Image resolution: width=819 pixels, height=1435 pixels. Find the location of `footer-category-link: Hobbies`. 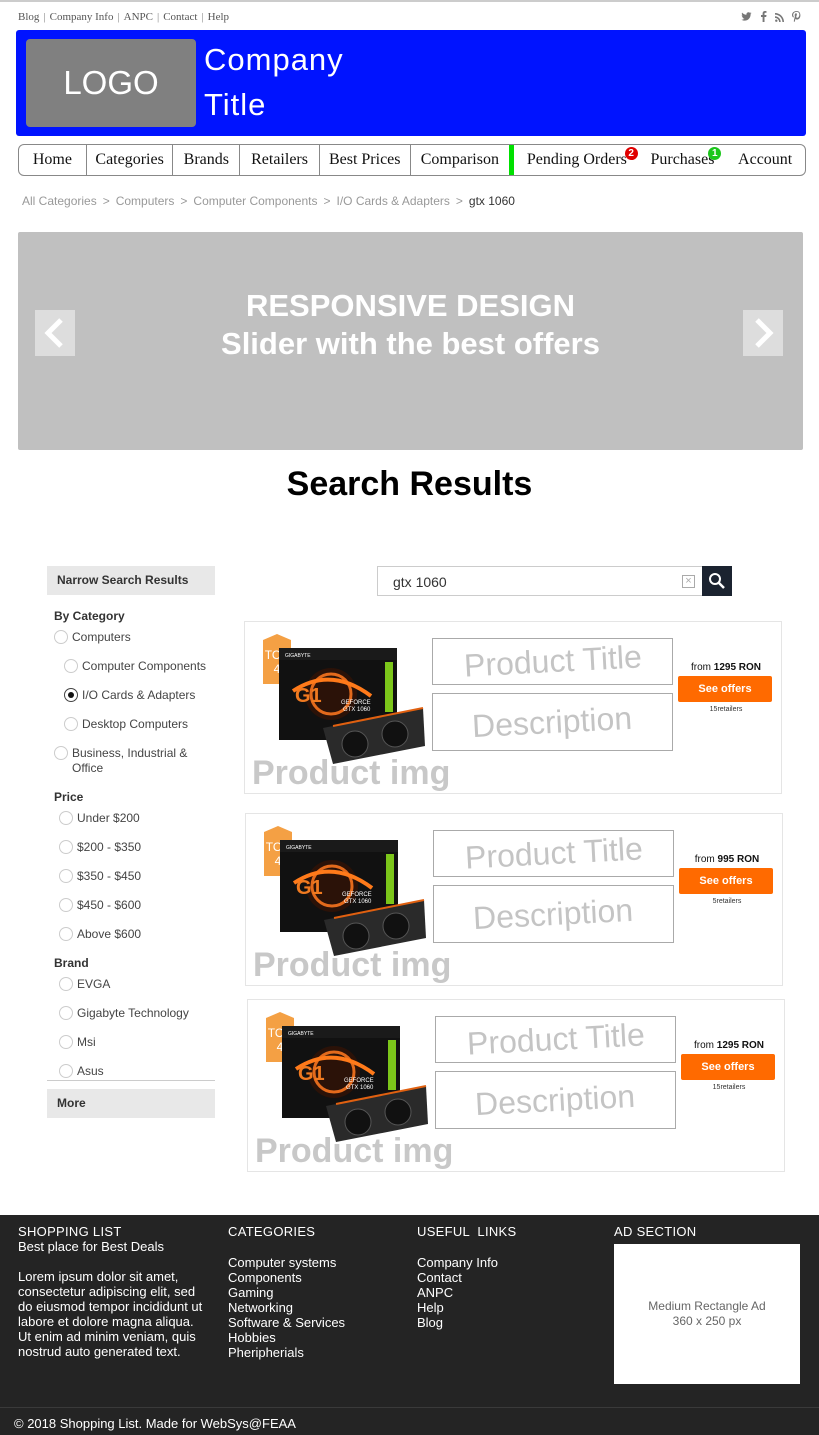

footer-category-link: Hobbies is located at coordinates (313, 1337).